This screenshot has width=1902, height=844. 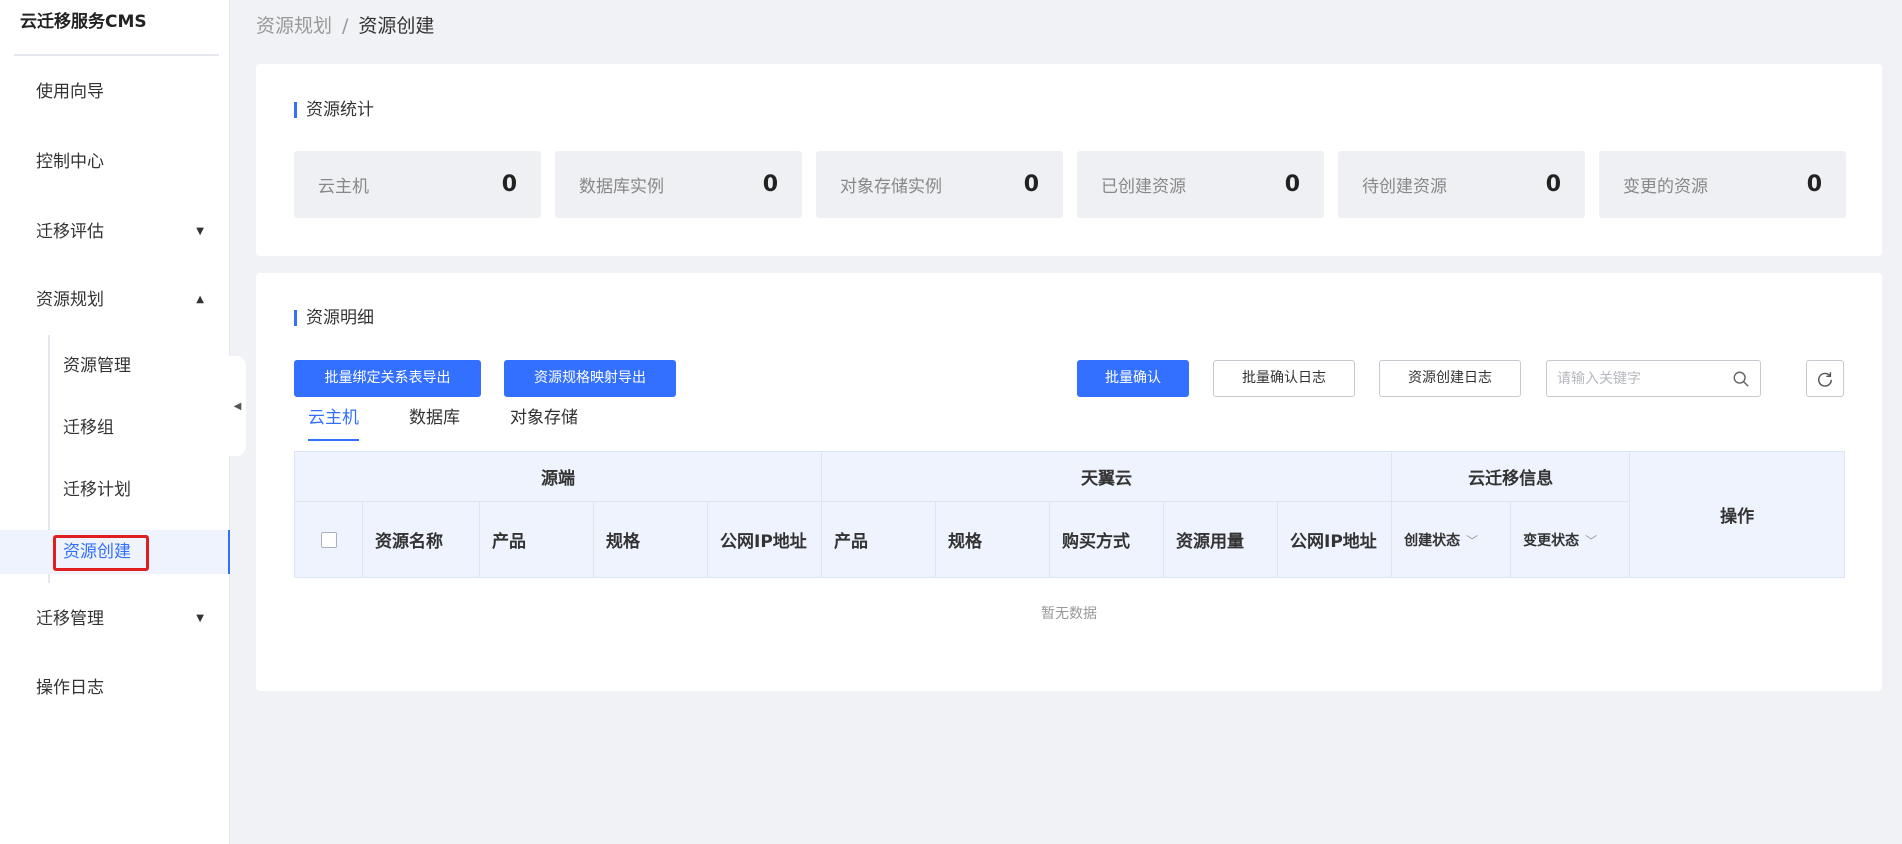 What do you see at coordinates (387, 378) in the screenshot?
I see `export-binding-button: 批量绑定关系表导出` at bounding box center [387, 378].